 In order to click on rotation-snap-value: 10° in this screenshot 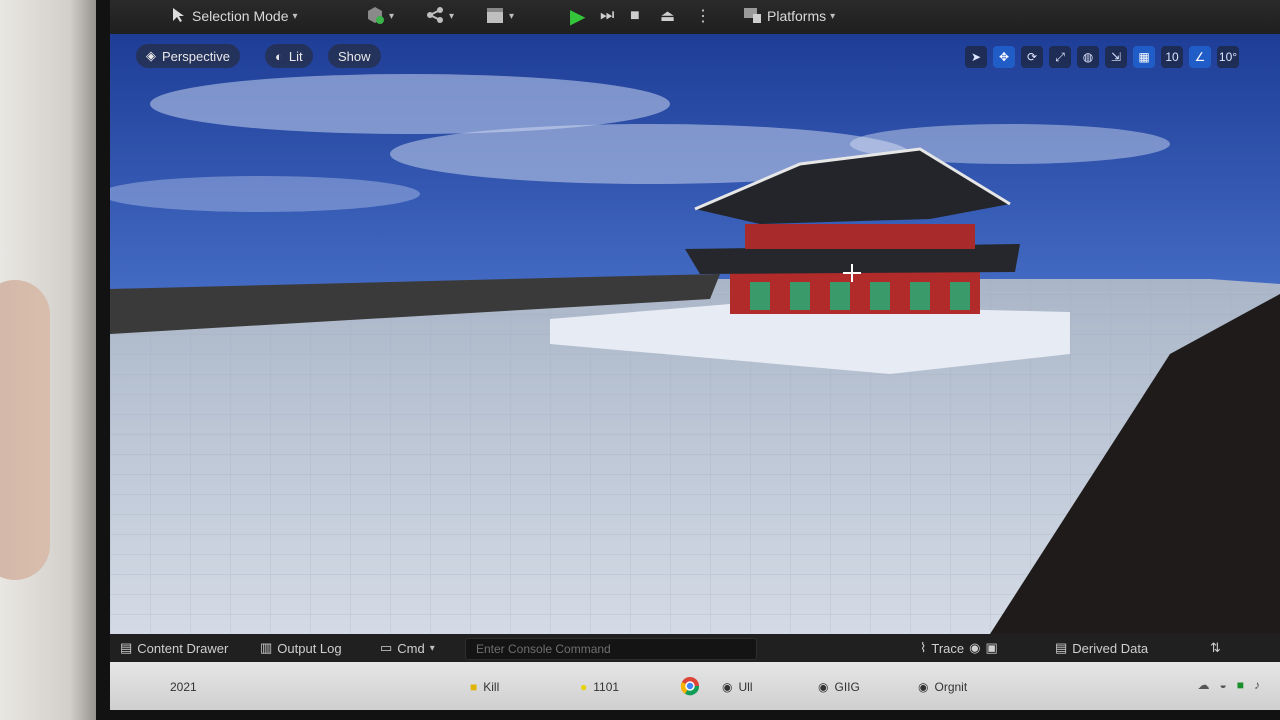, I will do `click(1228, 57)`.